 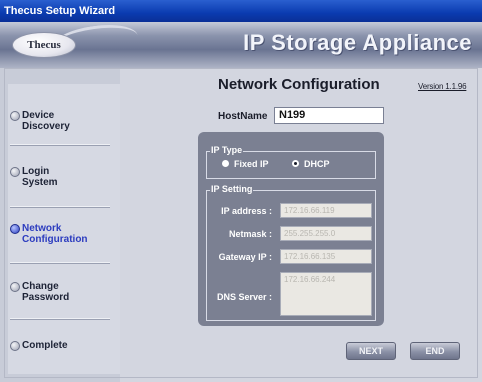 What do you see at coordinates (245, 257) in the screenshot?
I see `gateway-ip-label: Gateway IP :` at bounding box center [245, 257].